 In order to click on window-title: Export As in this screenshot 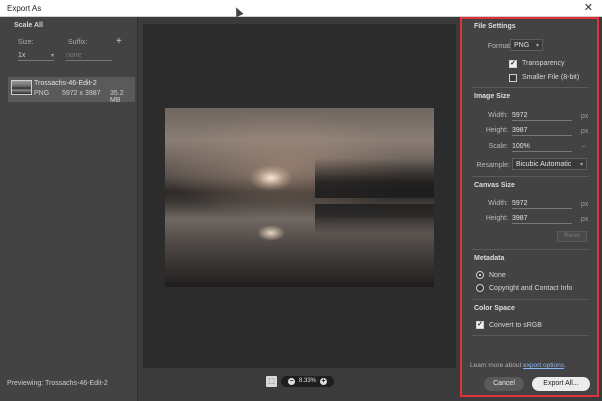, I will do `click(24, 8)`.